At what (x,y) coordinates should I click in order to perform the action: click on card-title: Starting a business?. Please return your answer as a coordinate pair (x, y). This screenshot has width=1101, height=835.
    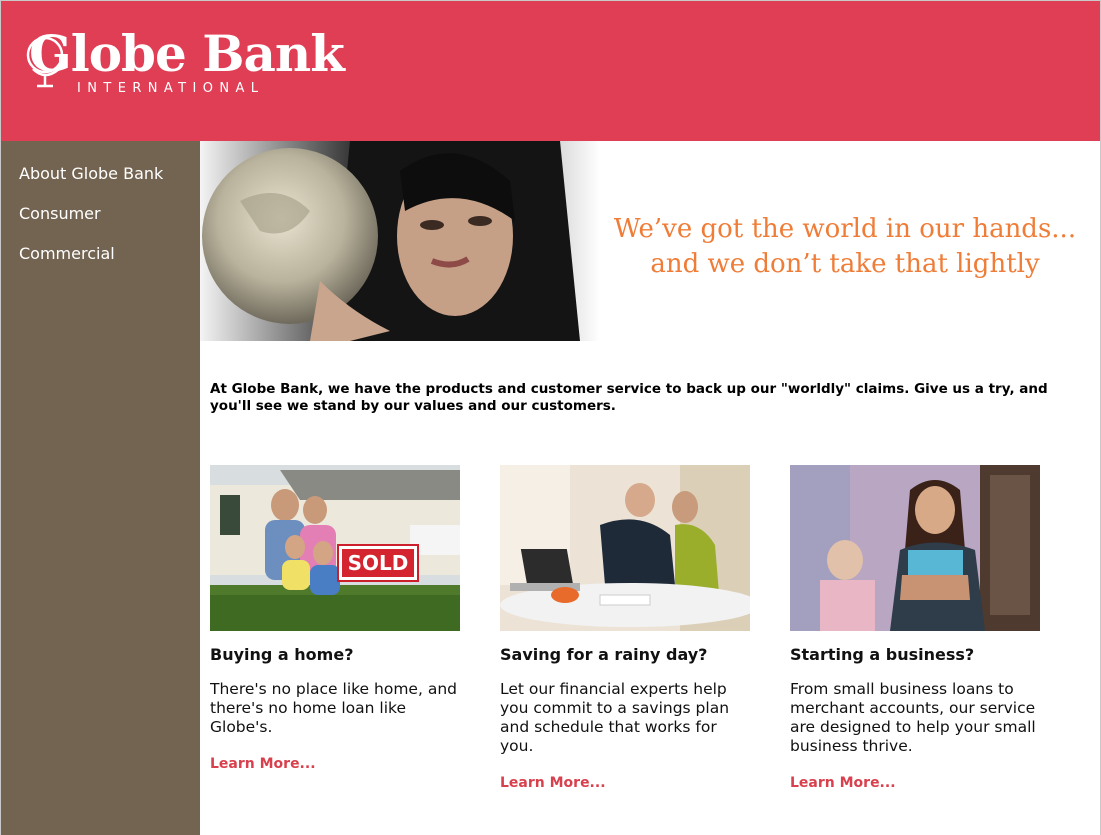
    Looking at the image, I should click on (882, 654).